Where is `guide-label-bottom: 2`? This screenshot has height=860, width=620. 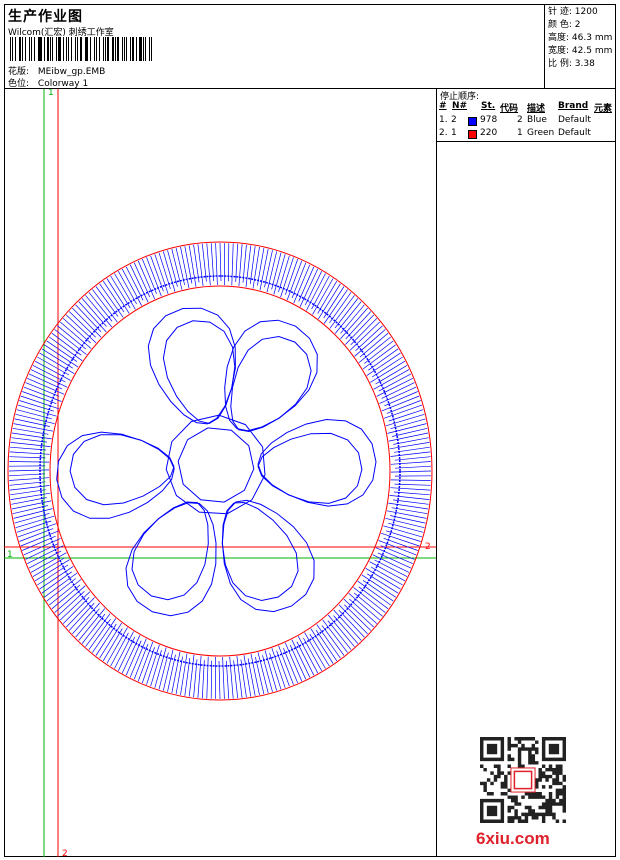 guide-label-bottom: 2 is located at coordinates (65, 853).